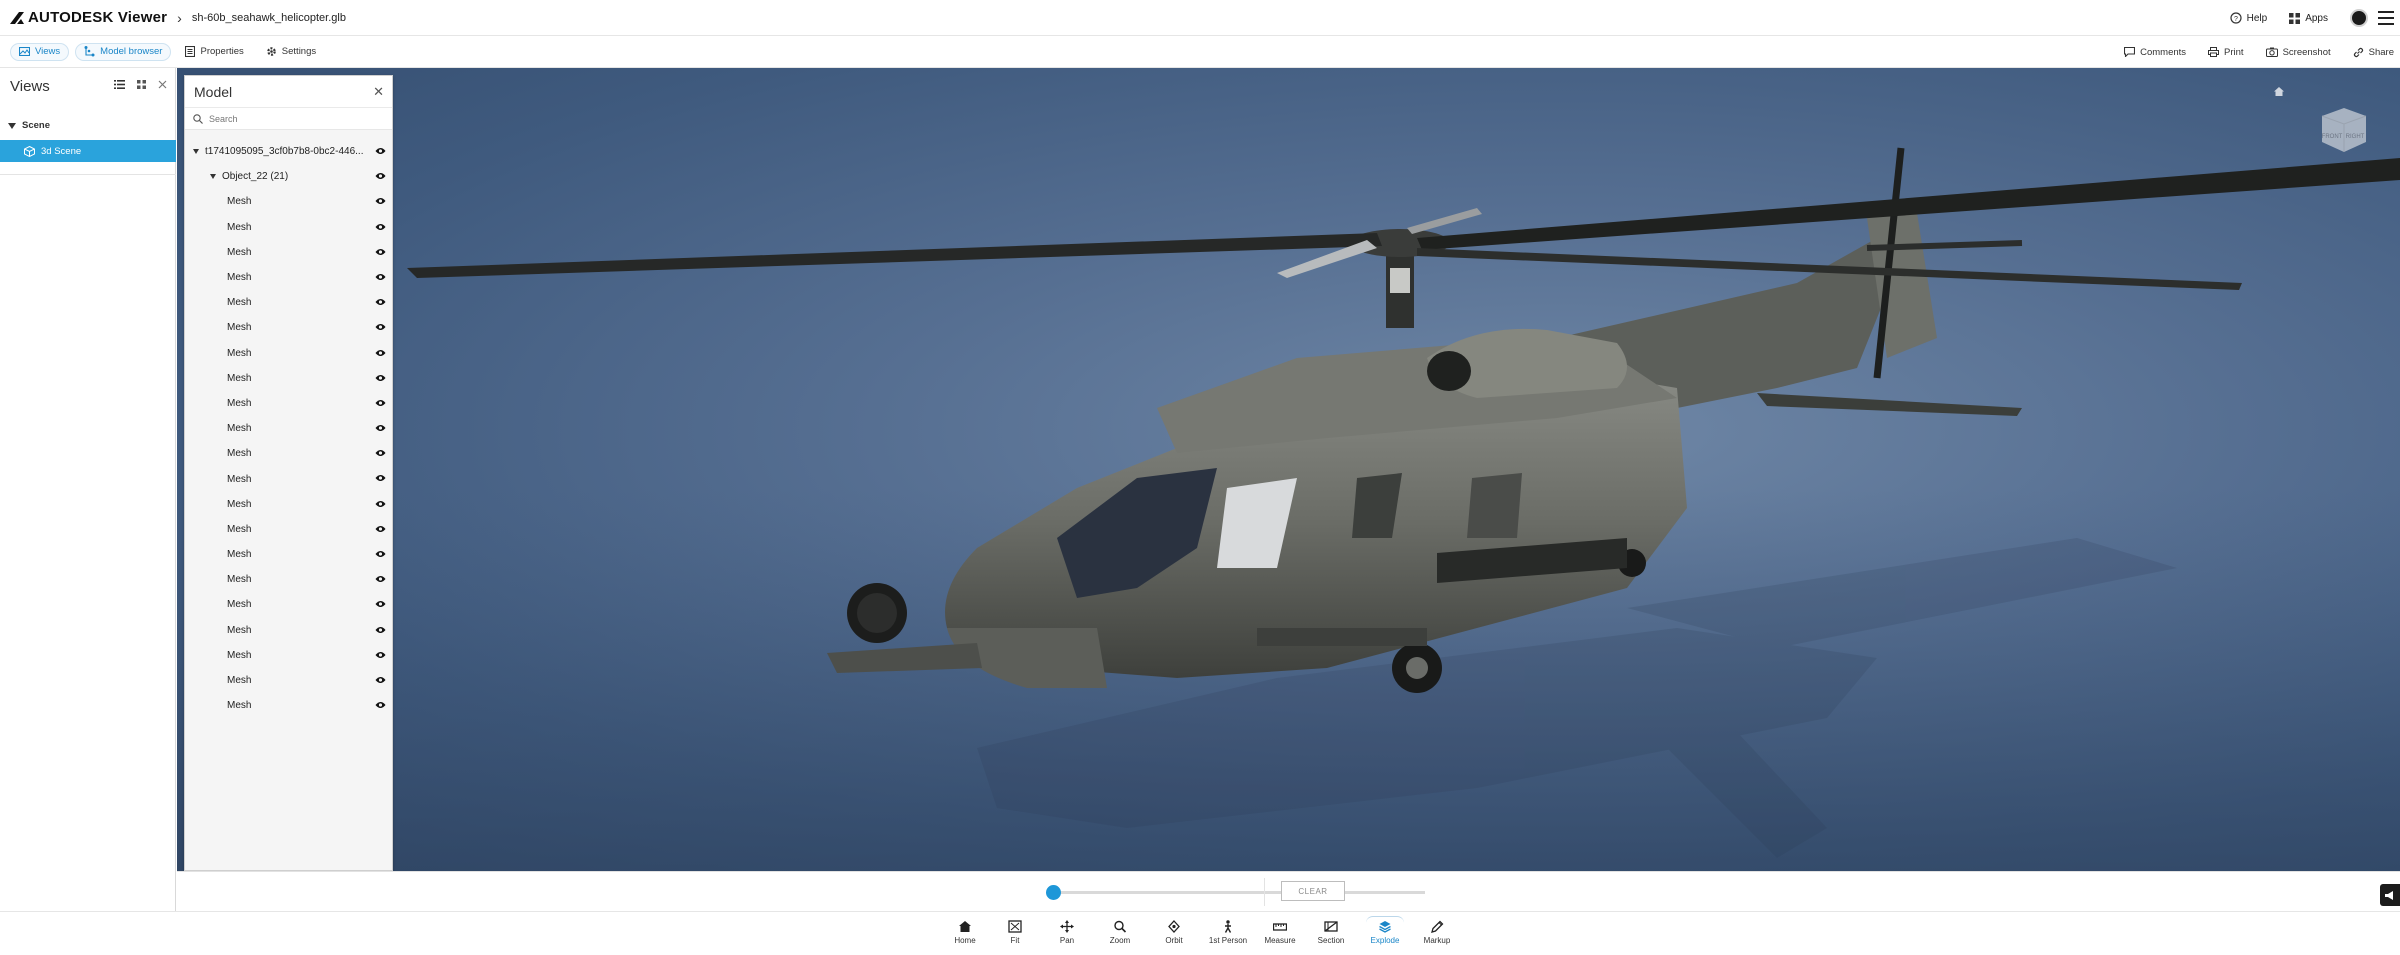 This screenshot has width=2400, height=955. Describe the element at coordinates (179, 17) in the screenshot. I see `breadcrumb-chevron-icon: ›` at that location.